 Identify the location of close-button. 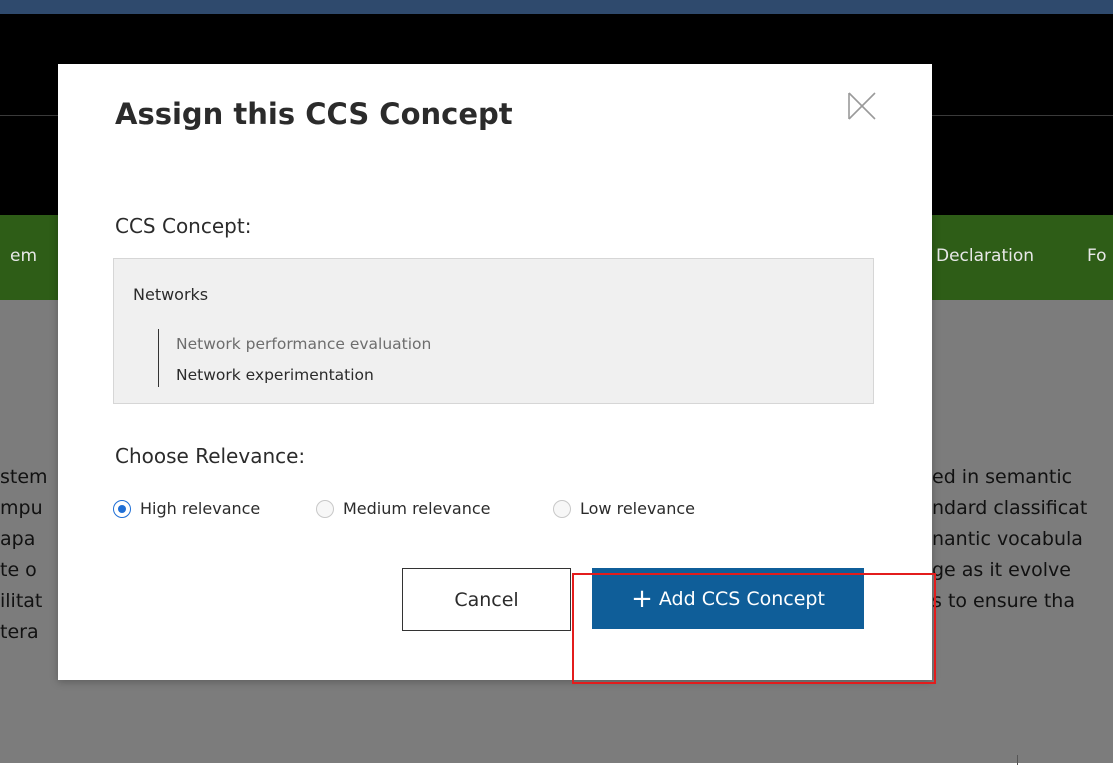
(862, 106).